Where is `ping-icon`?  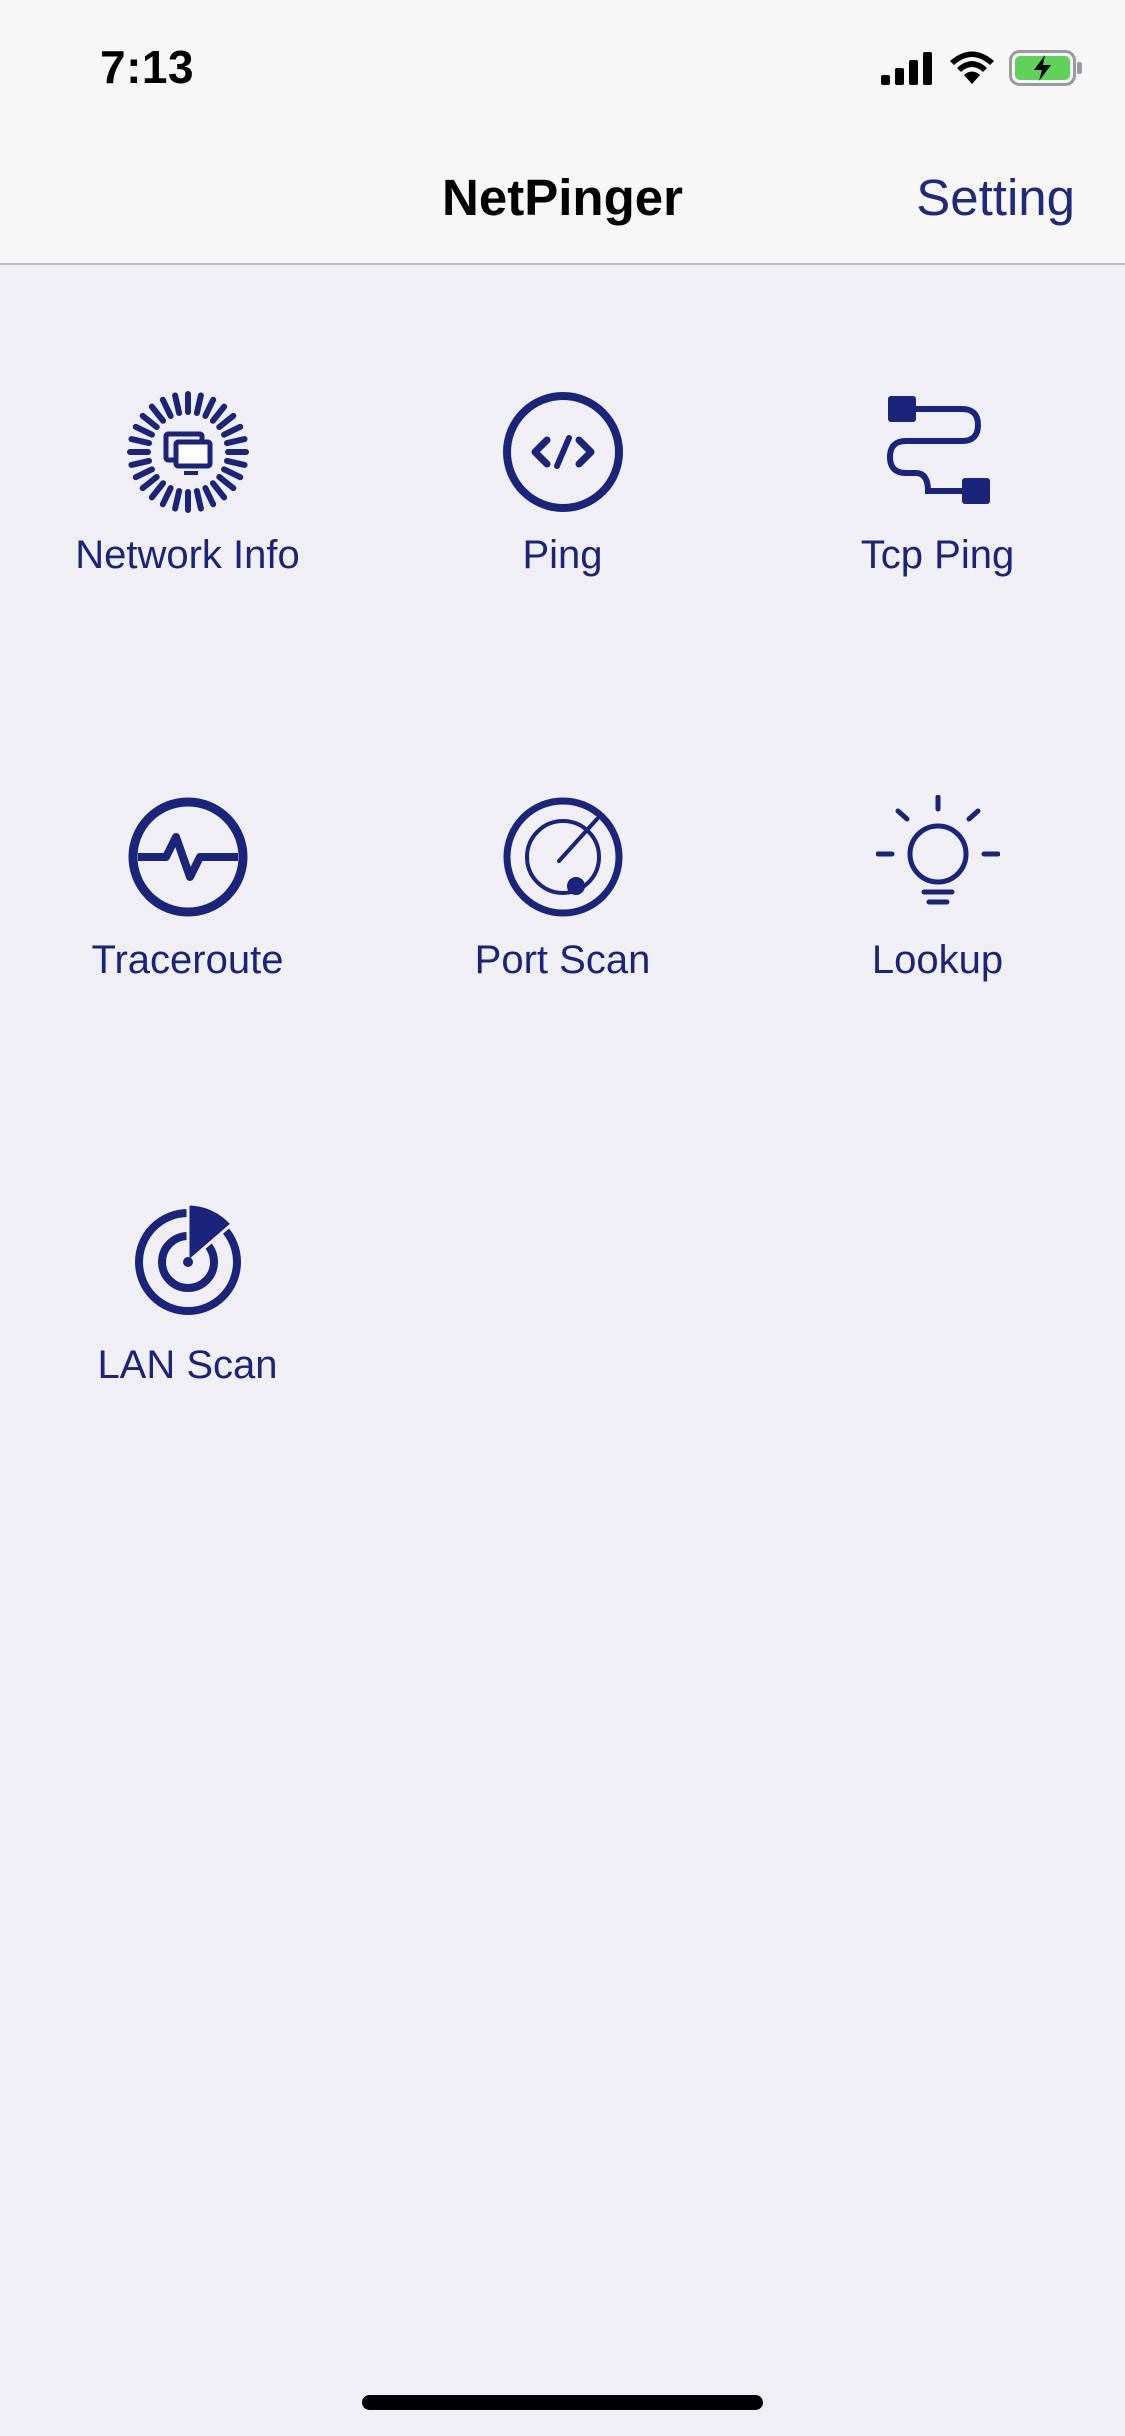 ping-icon is located at coordinates (562, 452).